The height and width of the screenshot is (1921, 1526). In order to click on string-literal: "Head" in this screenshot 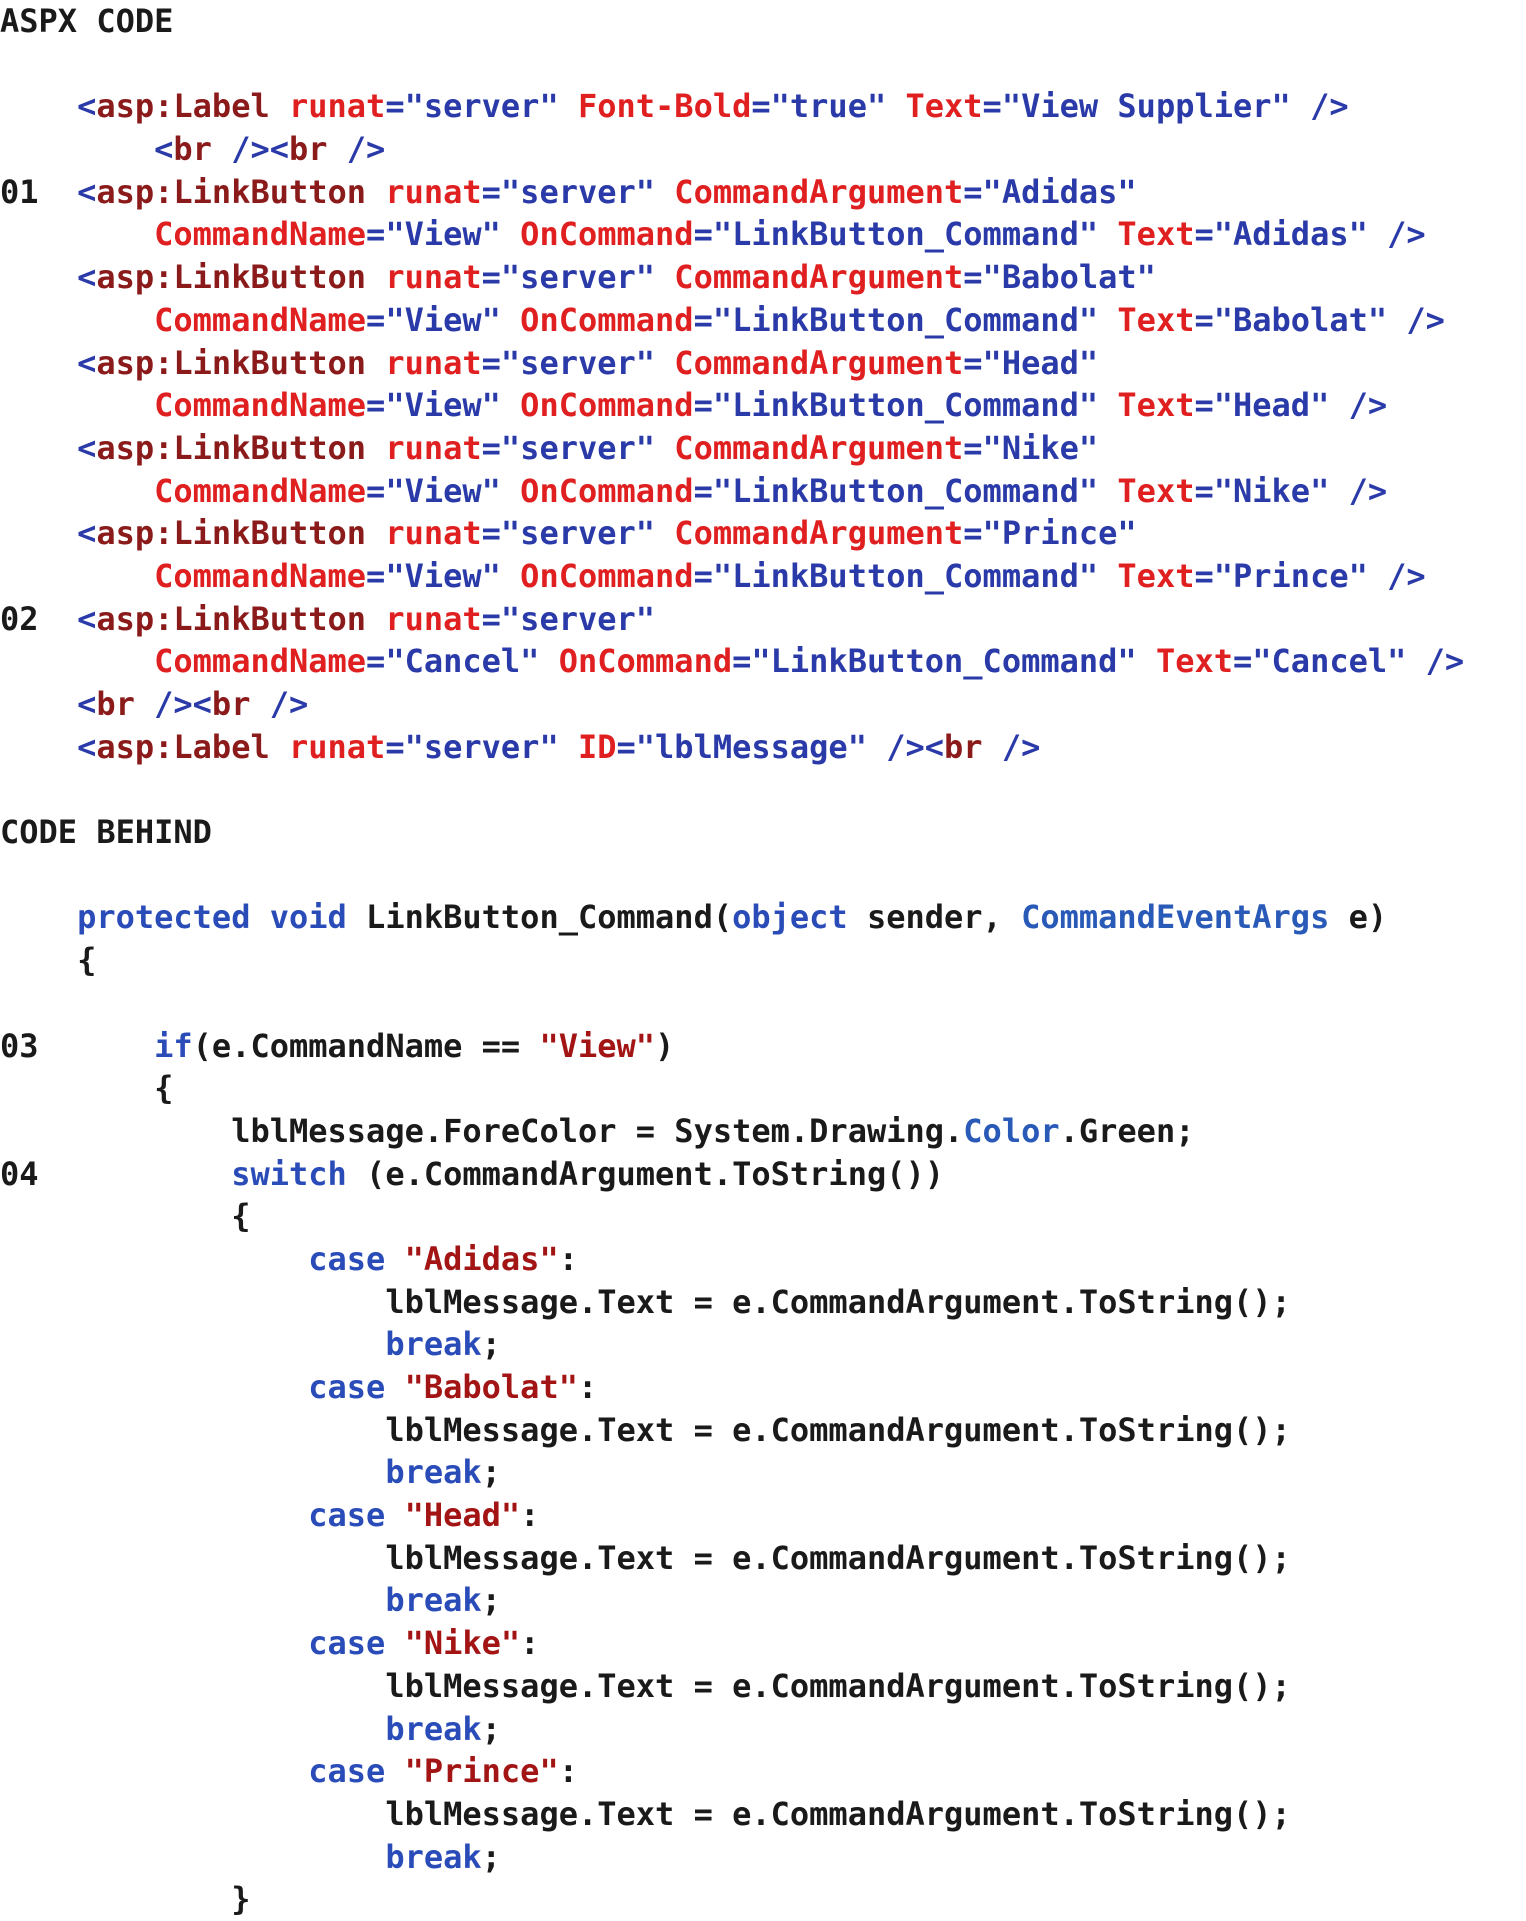, I will do `click(462, 1515)`.